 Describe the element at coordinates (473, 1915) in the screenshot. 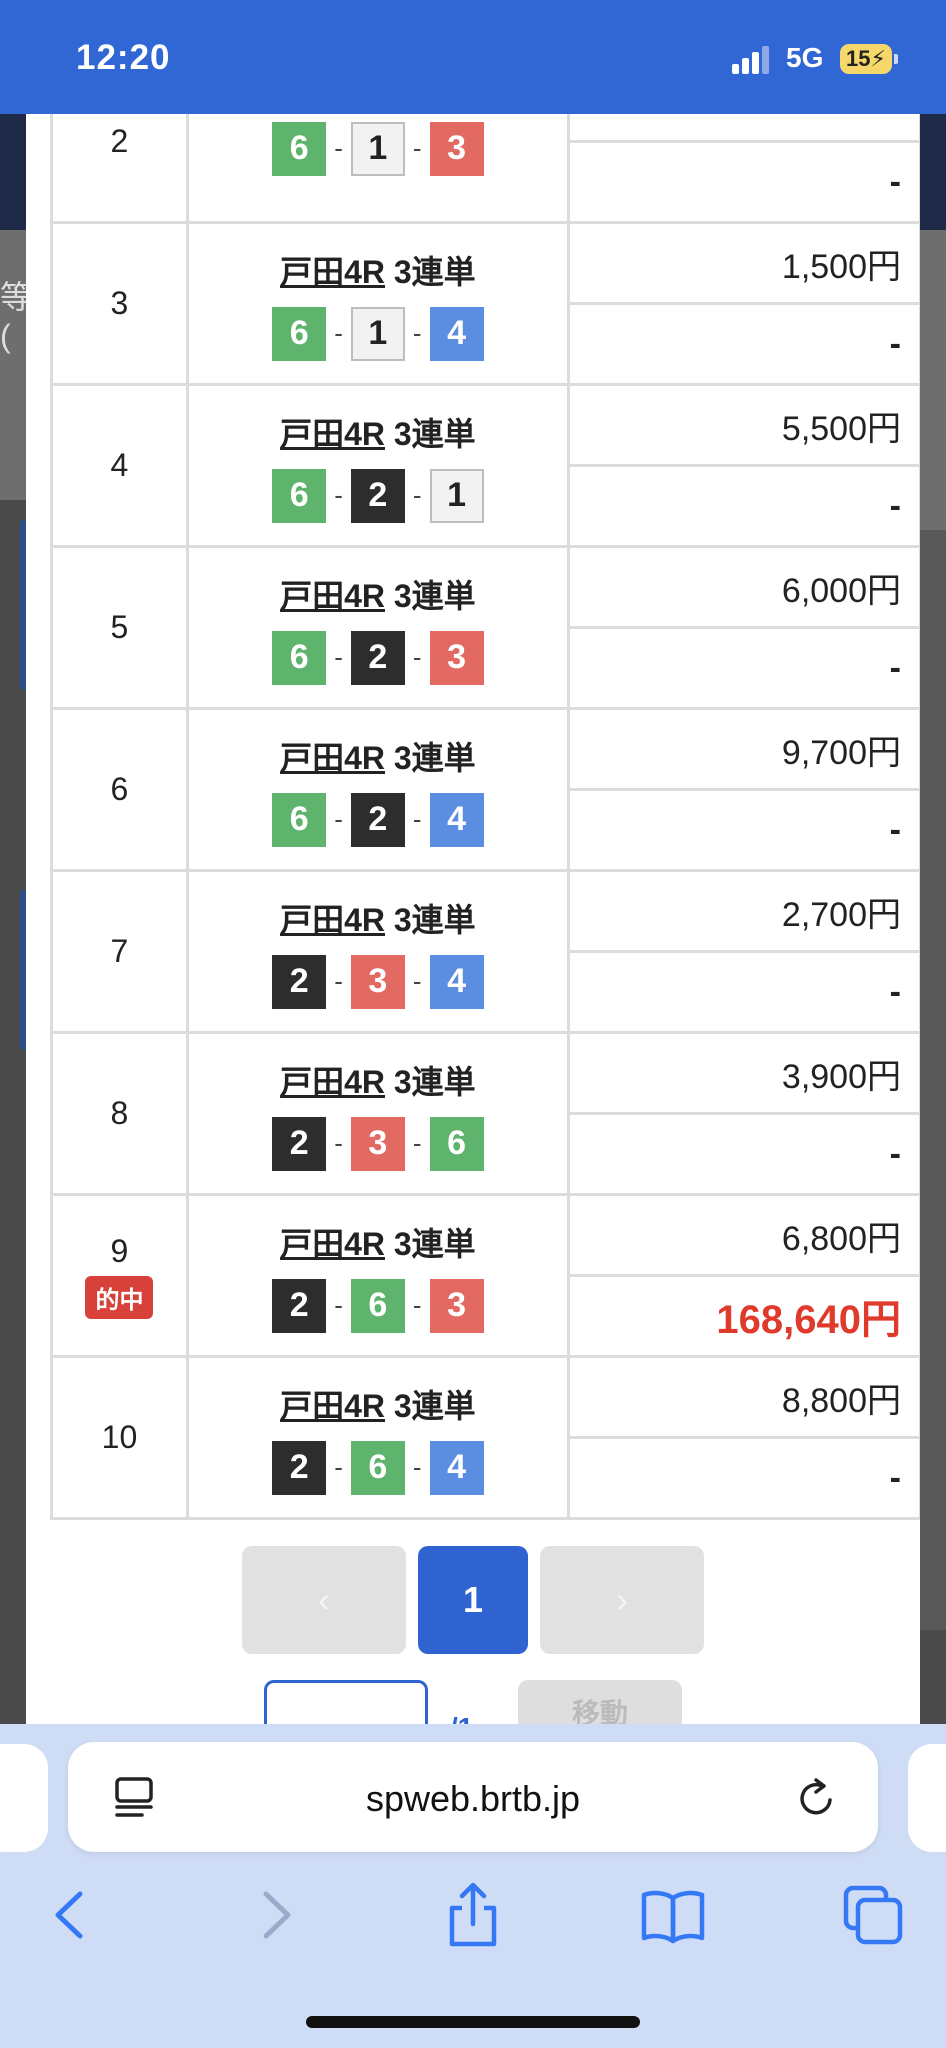

I see `share-icon` at that location.